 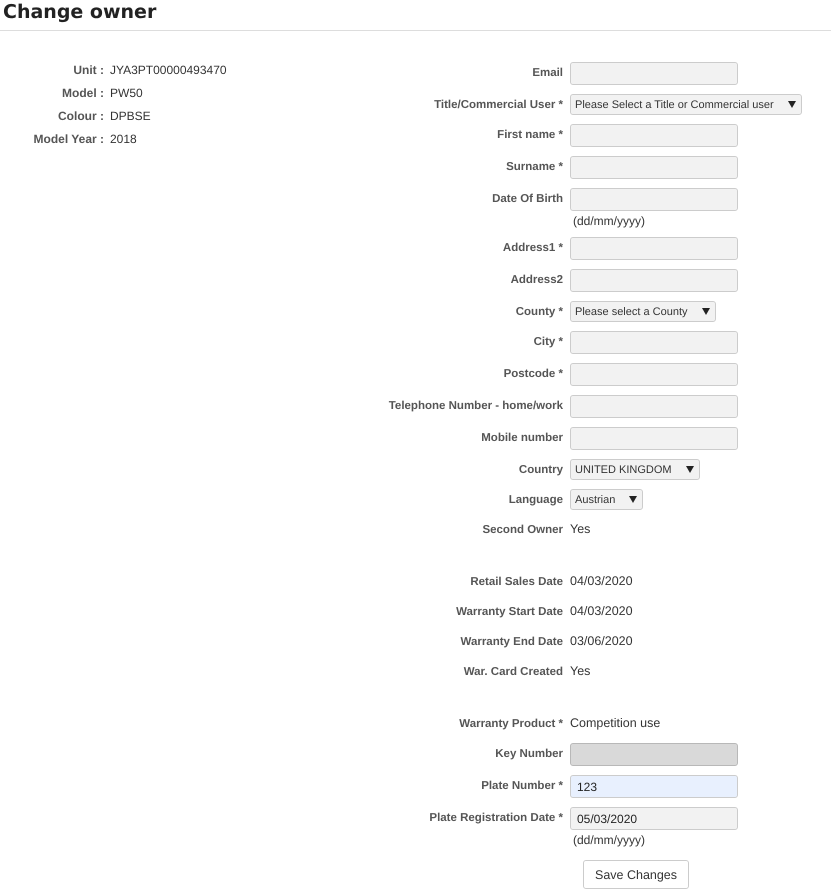 What do you see at coordinates (511, 642) in the screenshot?
I see `field-label: Warranty End Date` at bounding box center [511, 642].